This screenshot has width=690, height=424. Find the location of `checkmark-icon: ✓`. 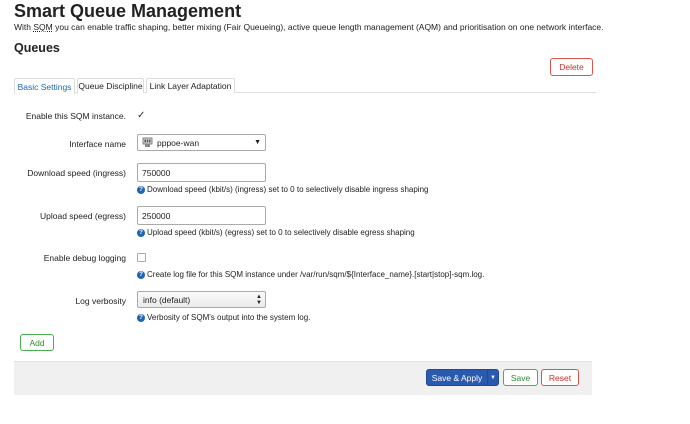

checkmark-icon: ✓ is located at coordinates (141, 115).